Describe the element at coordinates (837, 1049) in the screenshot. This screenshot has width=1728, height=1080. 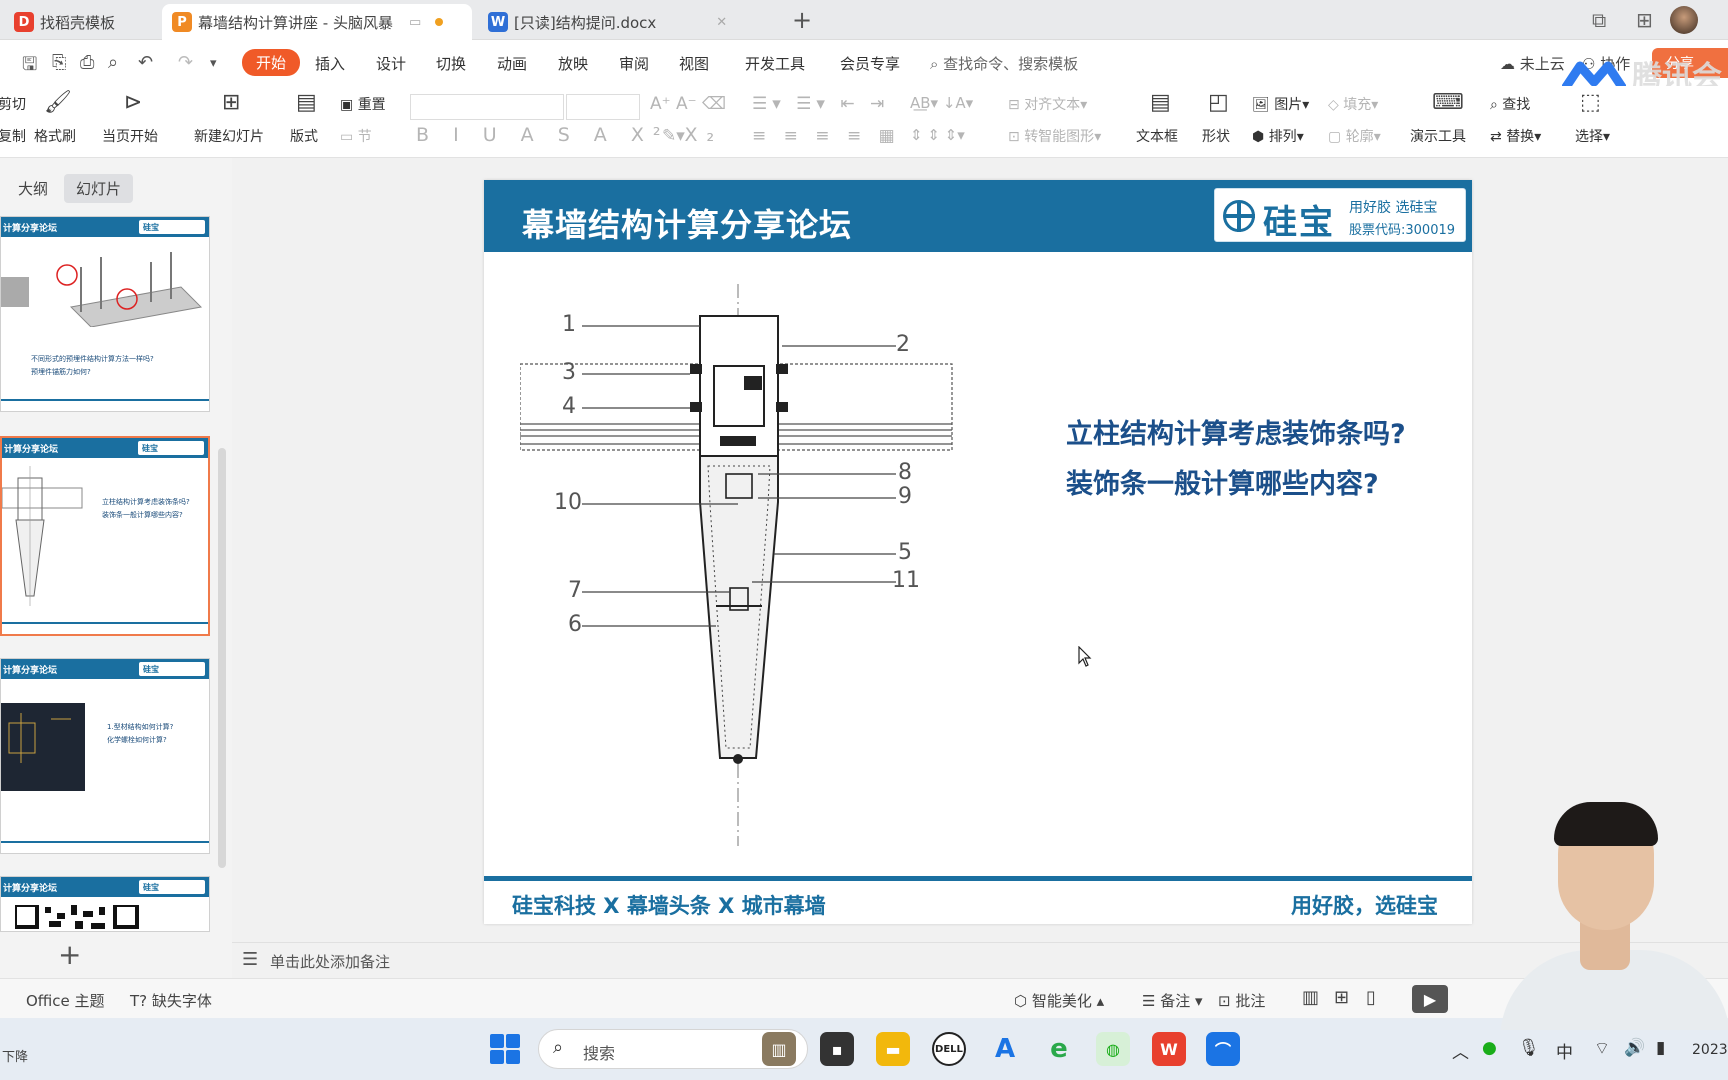
I see `task-view-icon: ▪` at that location.